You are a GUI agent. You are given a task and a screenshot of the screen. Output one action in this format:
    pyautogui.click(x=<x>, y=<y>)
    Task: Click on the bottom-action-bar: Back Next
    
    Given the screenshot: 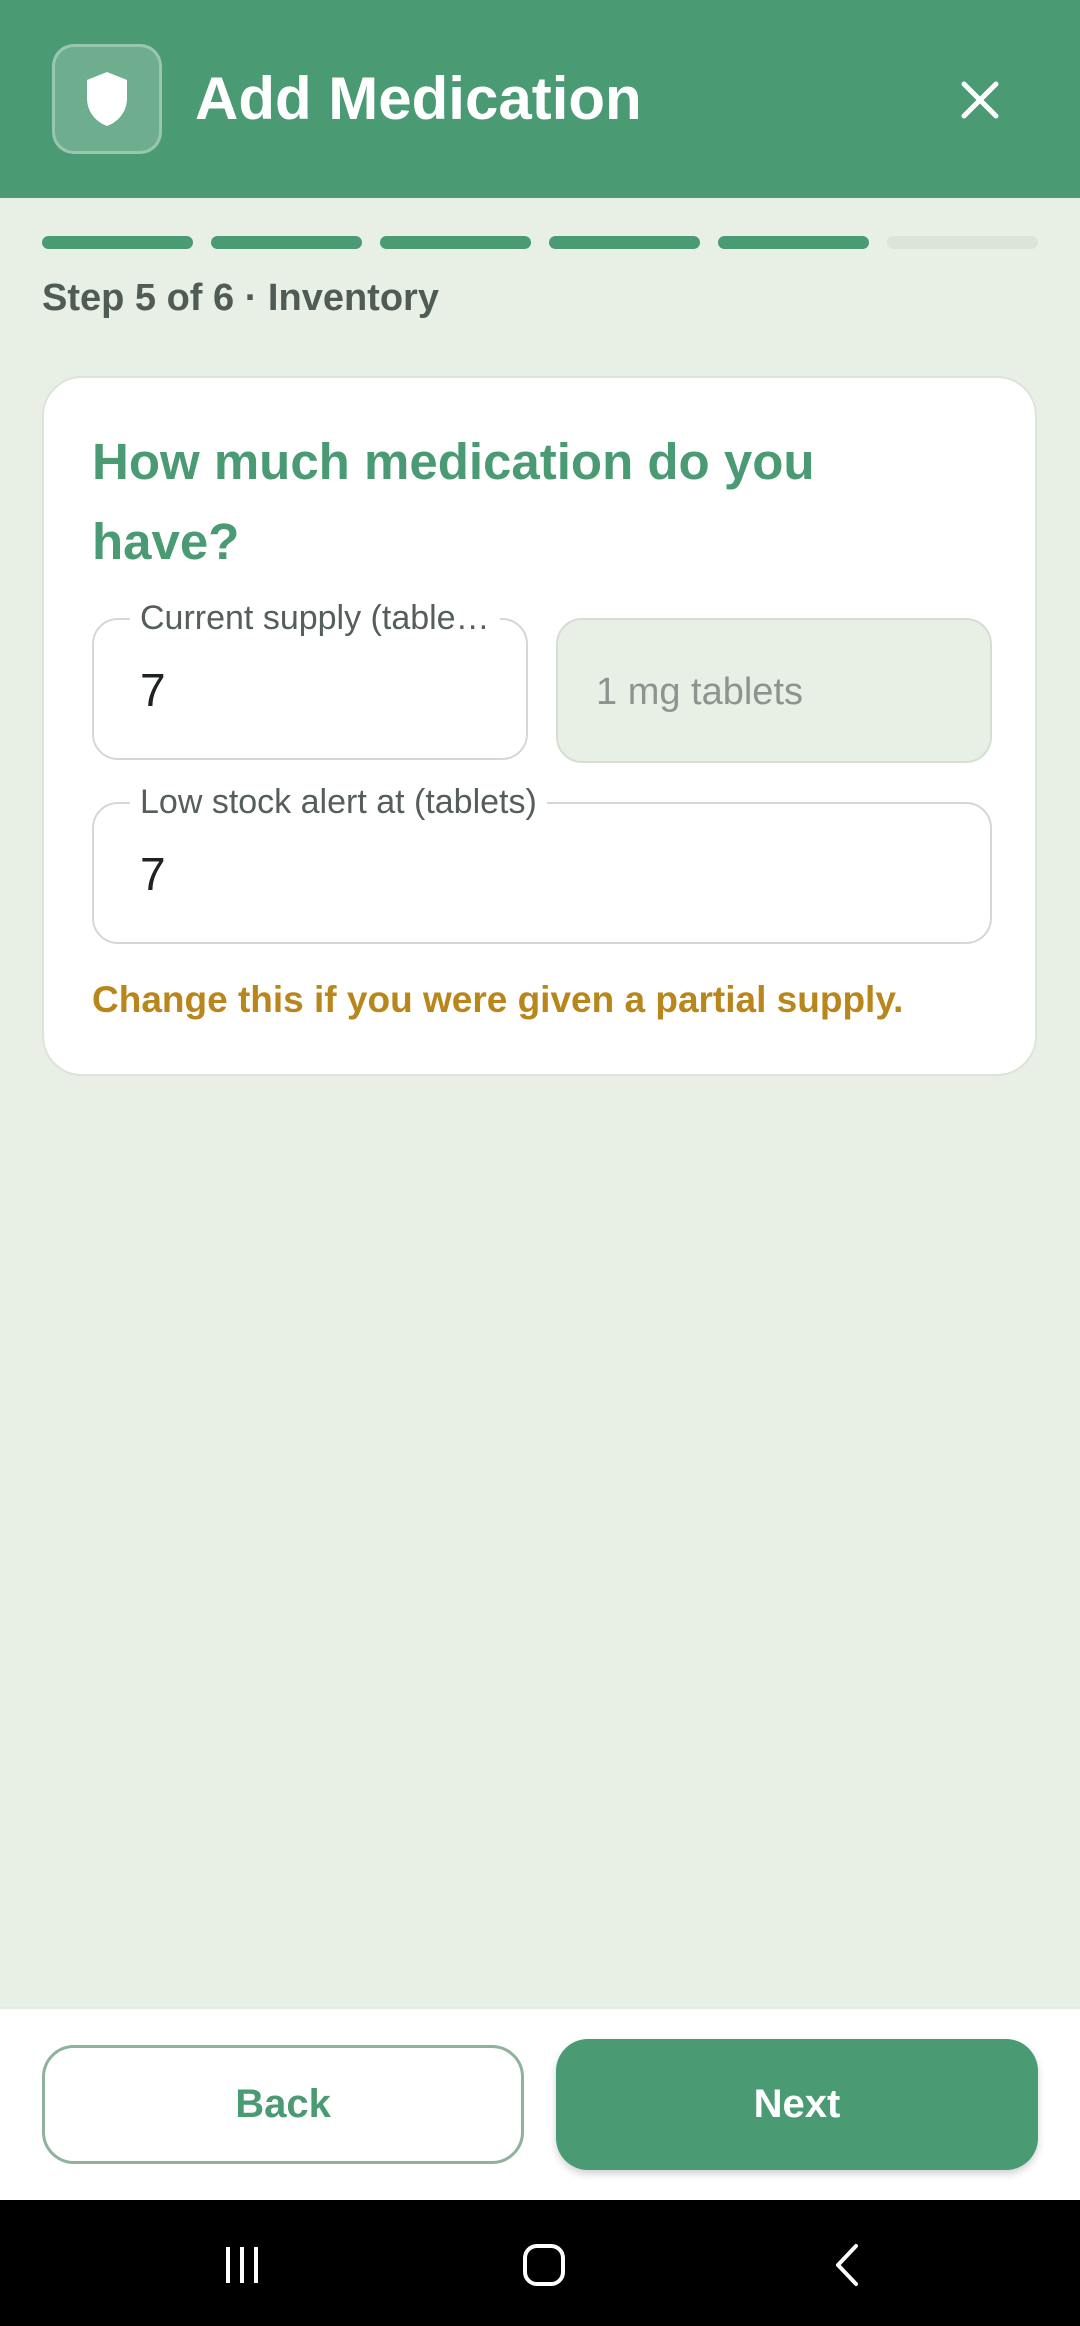 What is the action you would take?
    pyautogui.click(x=540, y=2103)
    